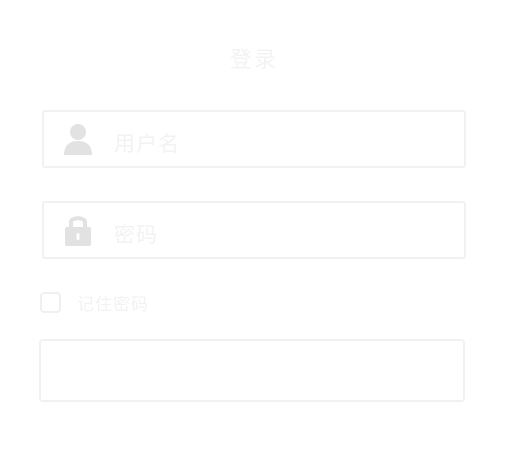 The height and width of the screenshot is (449, 508). I want to click on password-placeholder: 密码, so click(136, 235).